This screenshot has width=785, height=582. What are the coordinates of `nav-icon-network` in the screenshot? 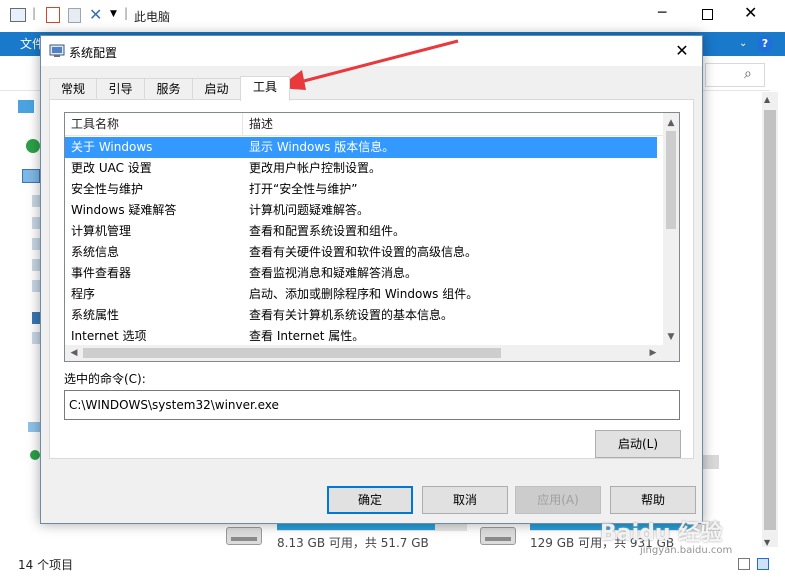 It's located at (33, 146).